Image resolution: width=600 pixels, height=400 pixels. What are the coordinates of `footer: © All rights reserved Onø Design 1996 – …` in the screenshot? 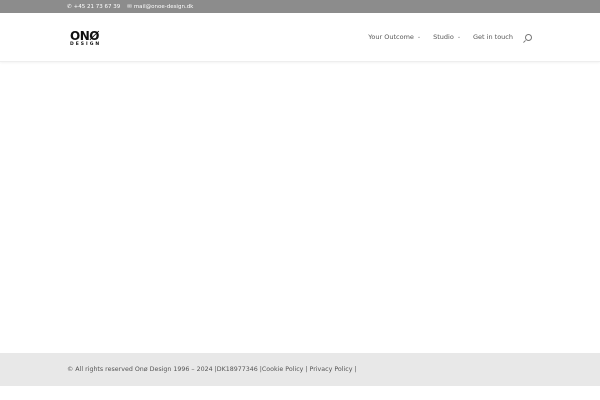 It's located at (300, 369).